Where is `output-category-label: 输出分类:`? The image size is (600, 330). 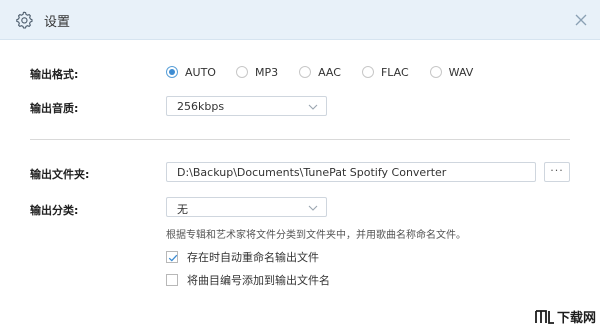
output-category-label: 输出分类: is located at coordinates (54, 210).